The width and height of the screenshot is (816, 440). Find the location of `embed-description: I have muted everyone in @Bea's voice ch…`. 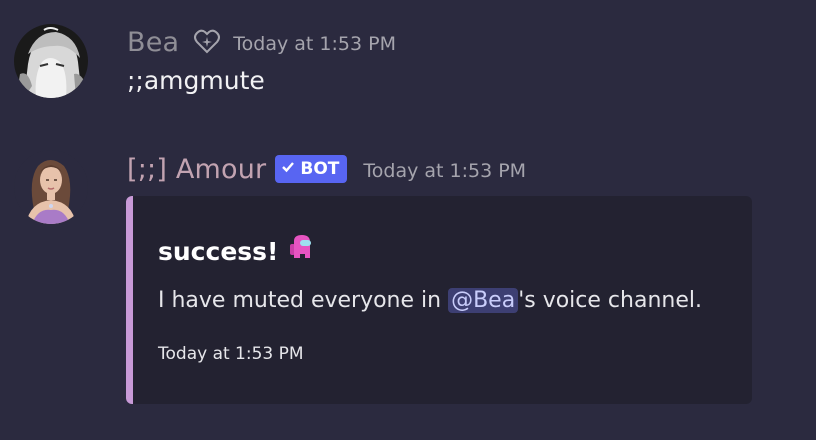

embed-description: I have muted everyone in @Bea's voice ch… is located at coordinates (430, 300).